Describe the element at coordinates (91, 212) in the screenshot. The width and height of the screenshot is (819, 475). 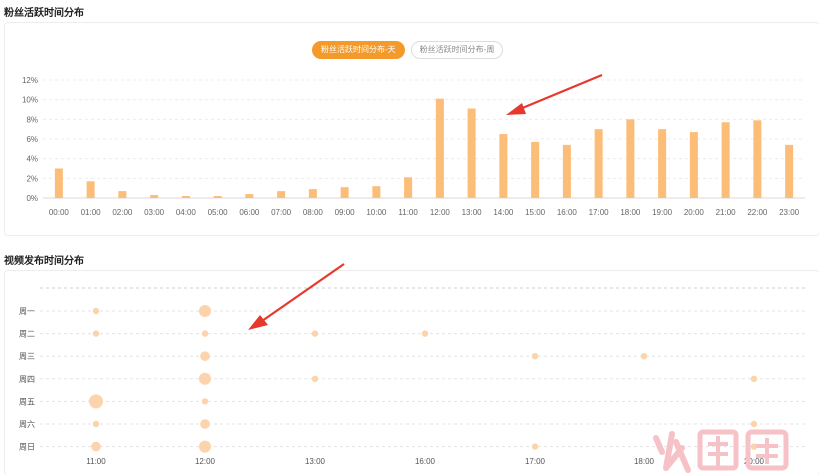
I see `x-tick-label: 01:00` at that location.